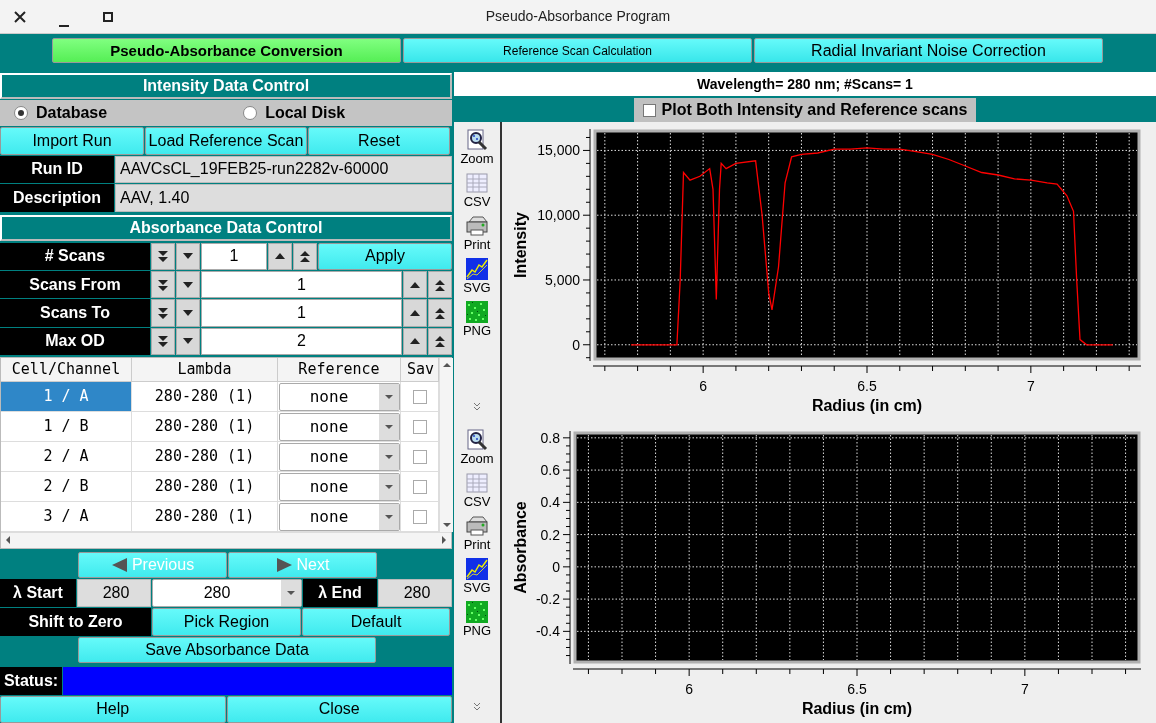  What do you see at coordinates (38, 593) in the screenshot?
I see `field-label: λ Start` at bounding box center [38, 593].